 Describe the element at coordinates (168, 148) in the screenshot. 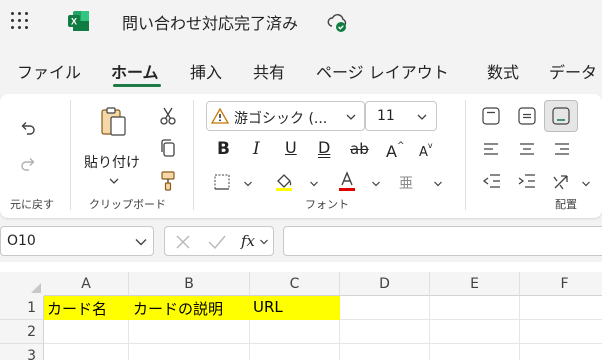

I see `copy-icon` at that location.